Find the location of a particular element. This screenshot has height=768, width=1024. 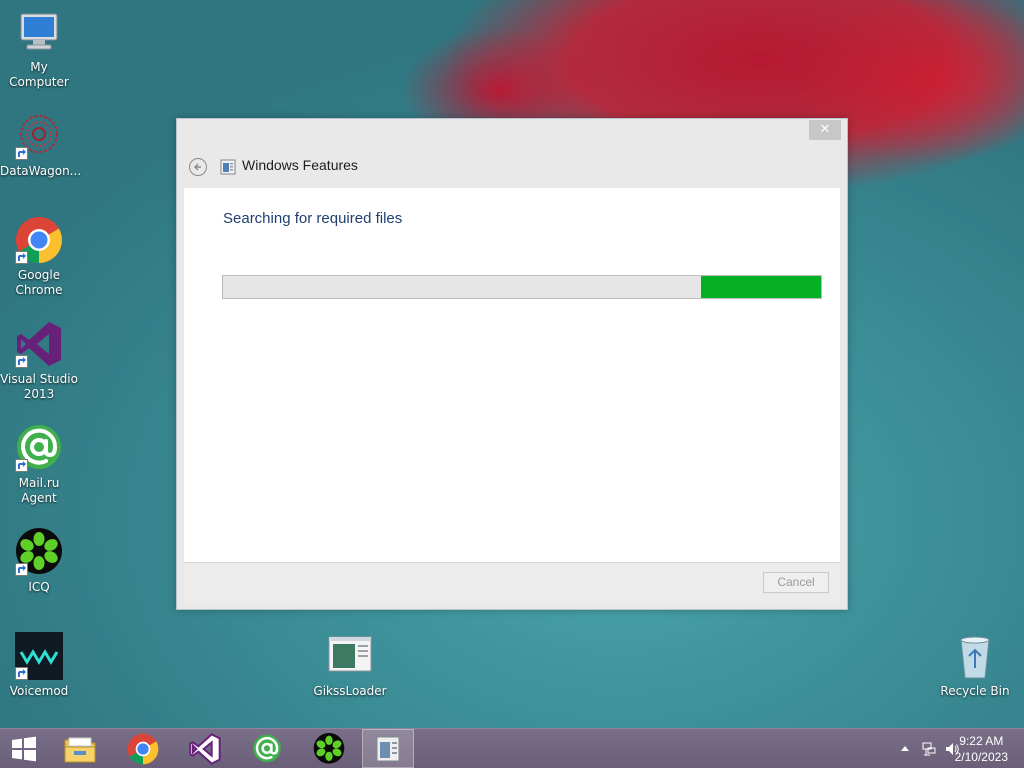

clock-time: 9:22 AM is located at coordinates (981, 741).